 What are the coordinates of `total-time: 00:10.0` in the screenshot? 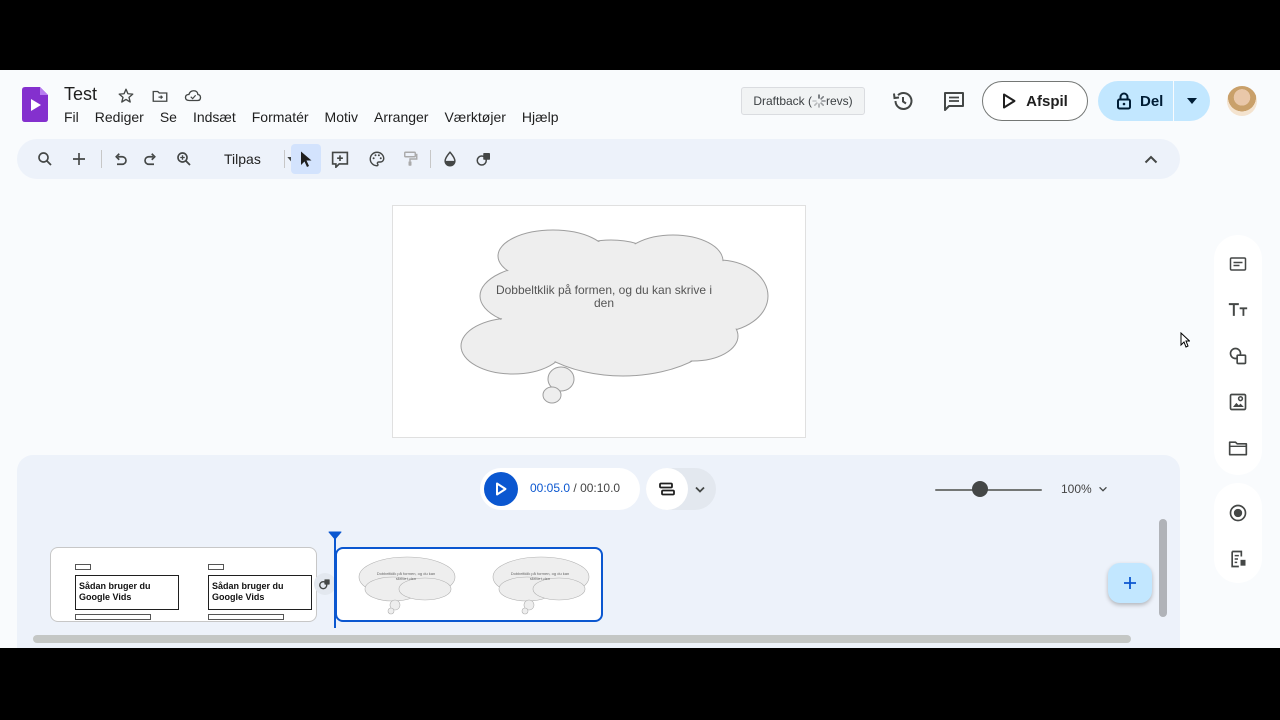 It's located at (600, 488).